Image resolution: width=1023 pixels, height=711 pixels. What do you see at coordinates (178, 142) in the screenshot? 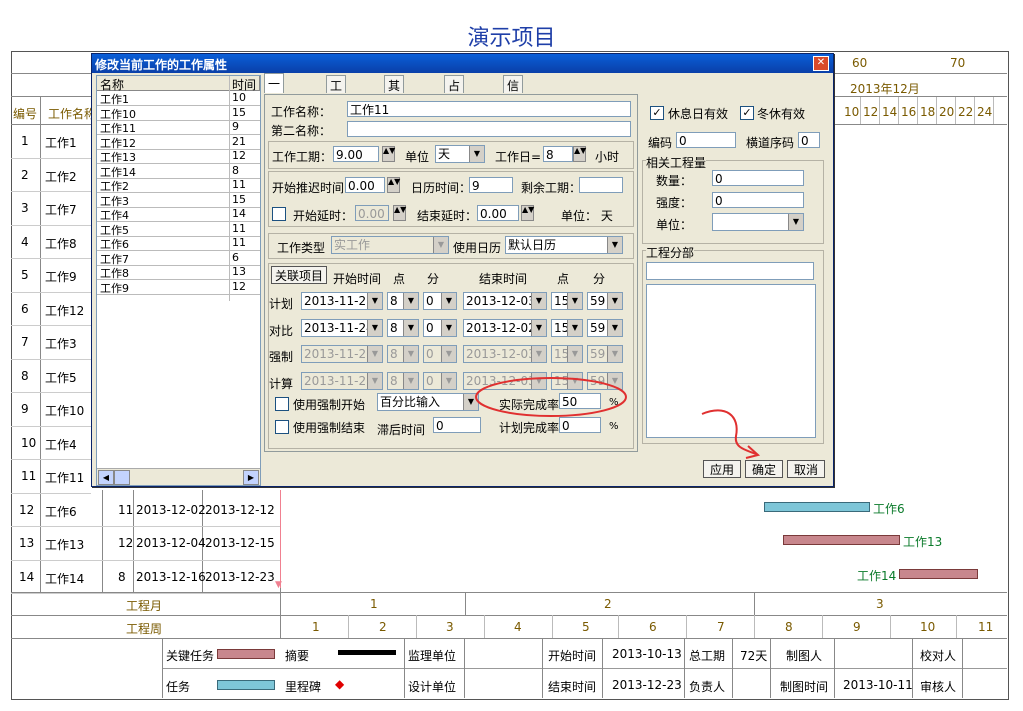
I see `list-item: 工作12 21` at bounding box center [178, 142].